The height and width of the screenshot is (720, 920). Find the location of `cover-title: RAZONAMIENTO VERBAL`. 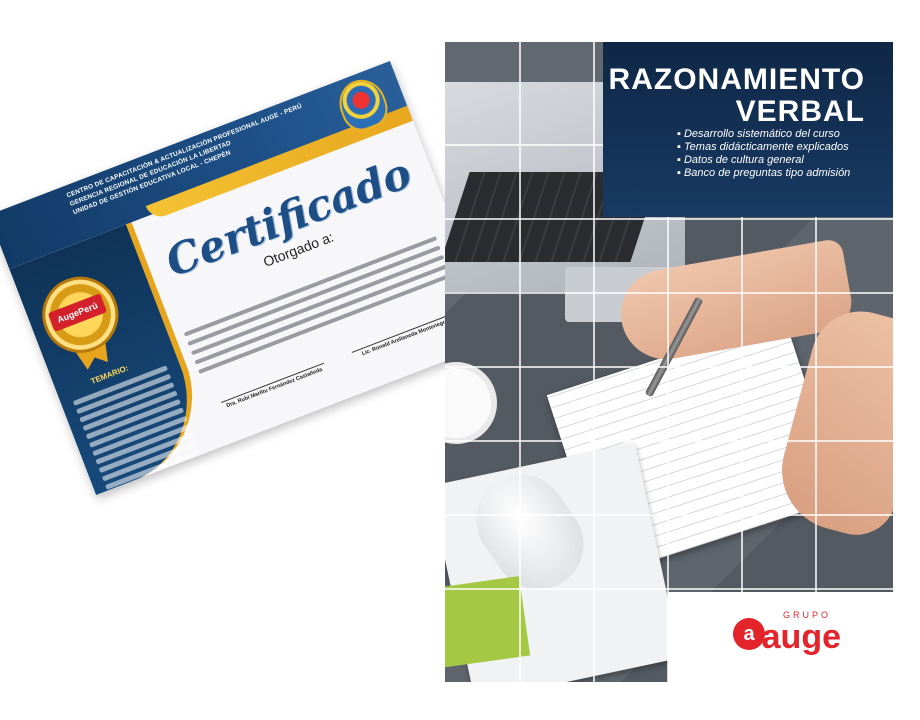

cover-title: RAZONAMIENTO VERBAL is located at coordinates (737, 96).